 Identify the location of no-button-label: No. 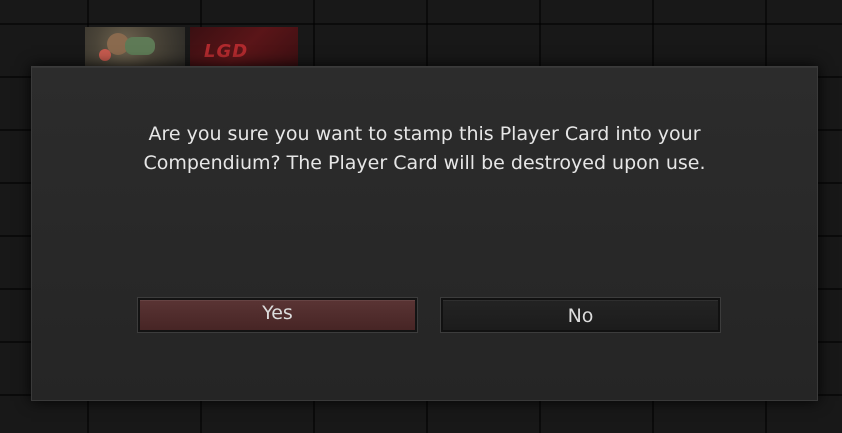
(580, 316).